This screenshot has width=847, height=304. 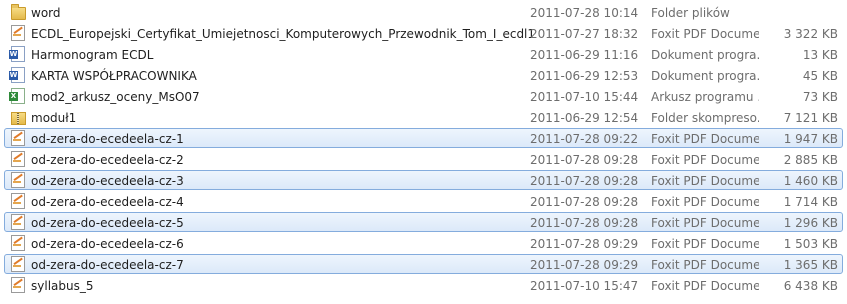 What do you see at coordinates (17, 96) in the screenshot?
I see `excel-icon` at bounding box center [17, 96].